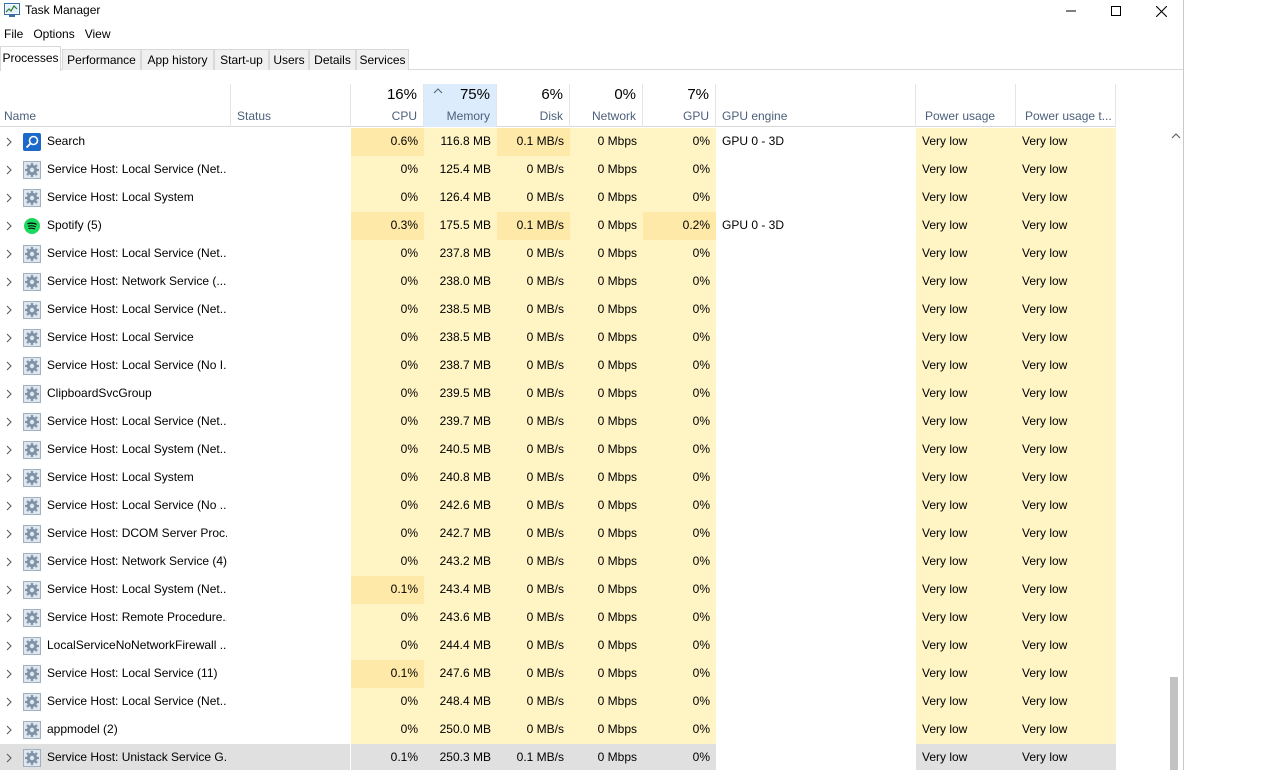 This screenshot has width=1277, height=770. What do you see at coordinates (545, 393) in the screenshot?
I see `disk-value: 0 MB/s` at bounding box center [545, 393].